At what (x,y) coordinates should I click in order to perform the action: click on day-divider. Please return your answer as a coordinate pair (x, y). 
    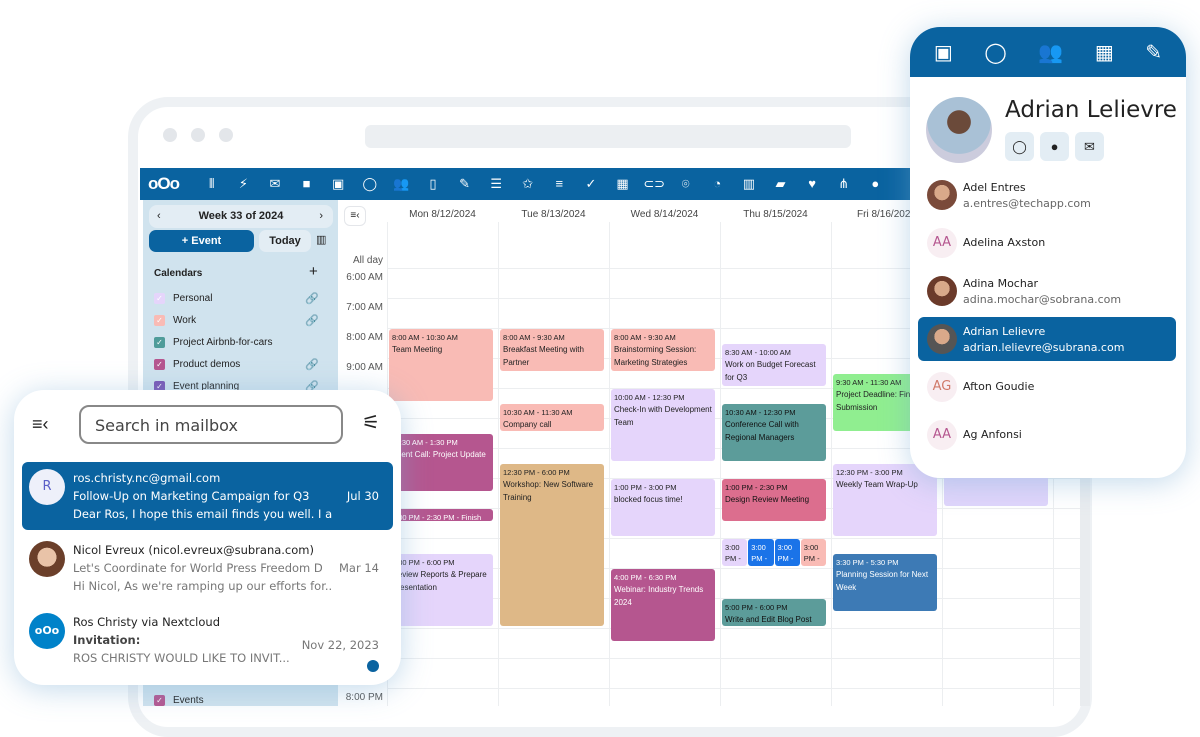
    Looking at the image, I should click on (609, 464).